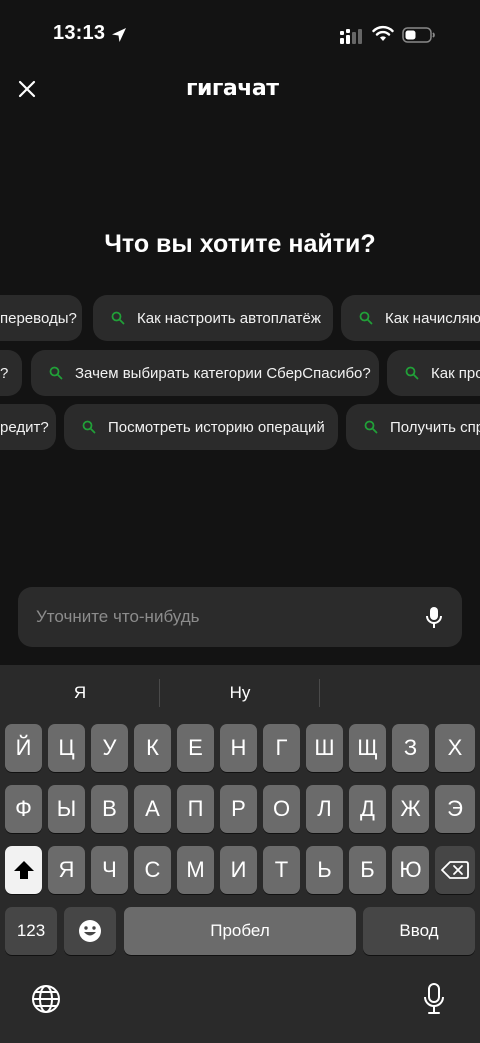 The image size is (480, 1043). What do you see at coordinates (66, 809) in the screenshot?
I see `key: Ы` at bounding box center [66, 809].